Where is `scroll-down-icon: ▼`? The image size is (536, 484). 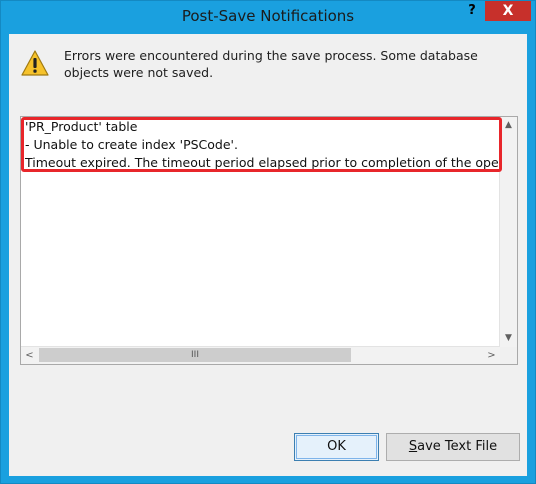 scroll-down-icon: ▼ is located at coordinates (508, 338).